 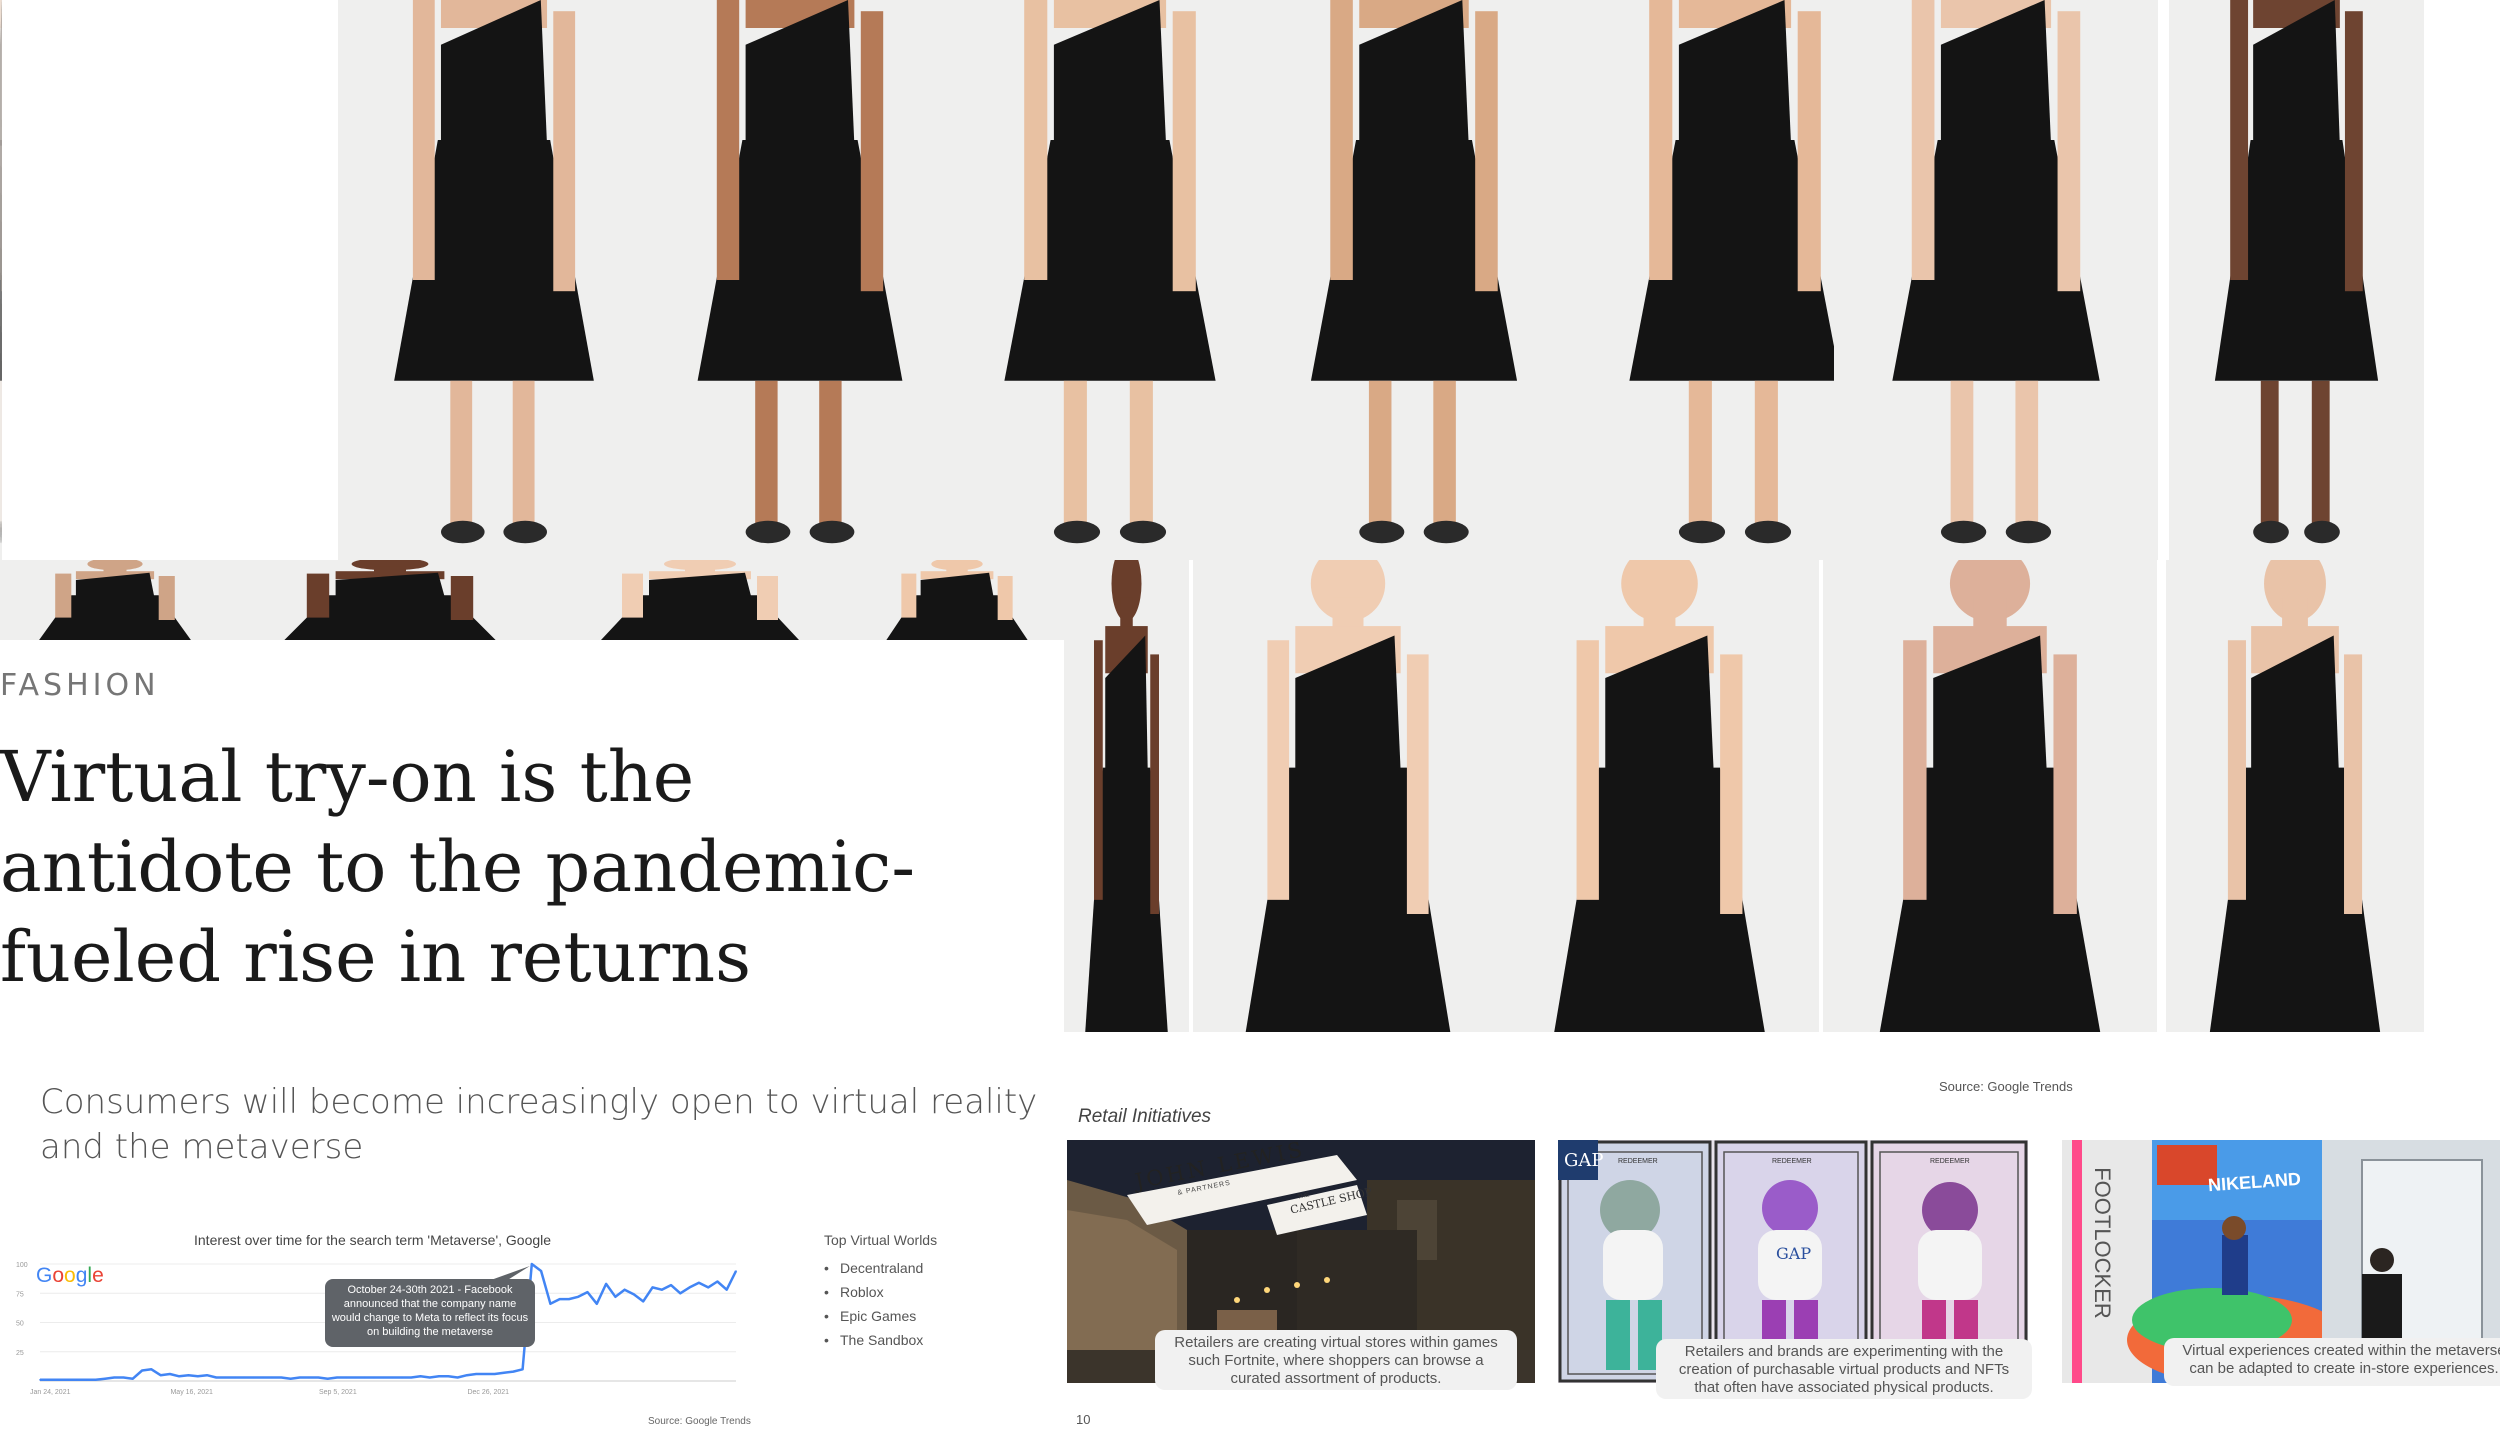 I want to click on x-tick-label: May 16, 2021, so click(x=191, y=1392).